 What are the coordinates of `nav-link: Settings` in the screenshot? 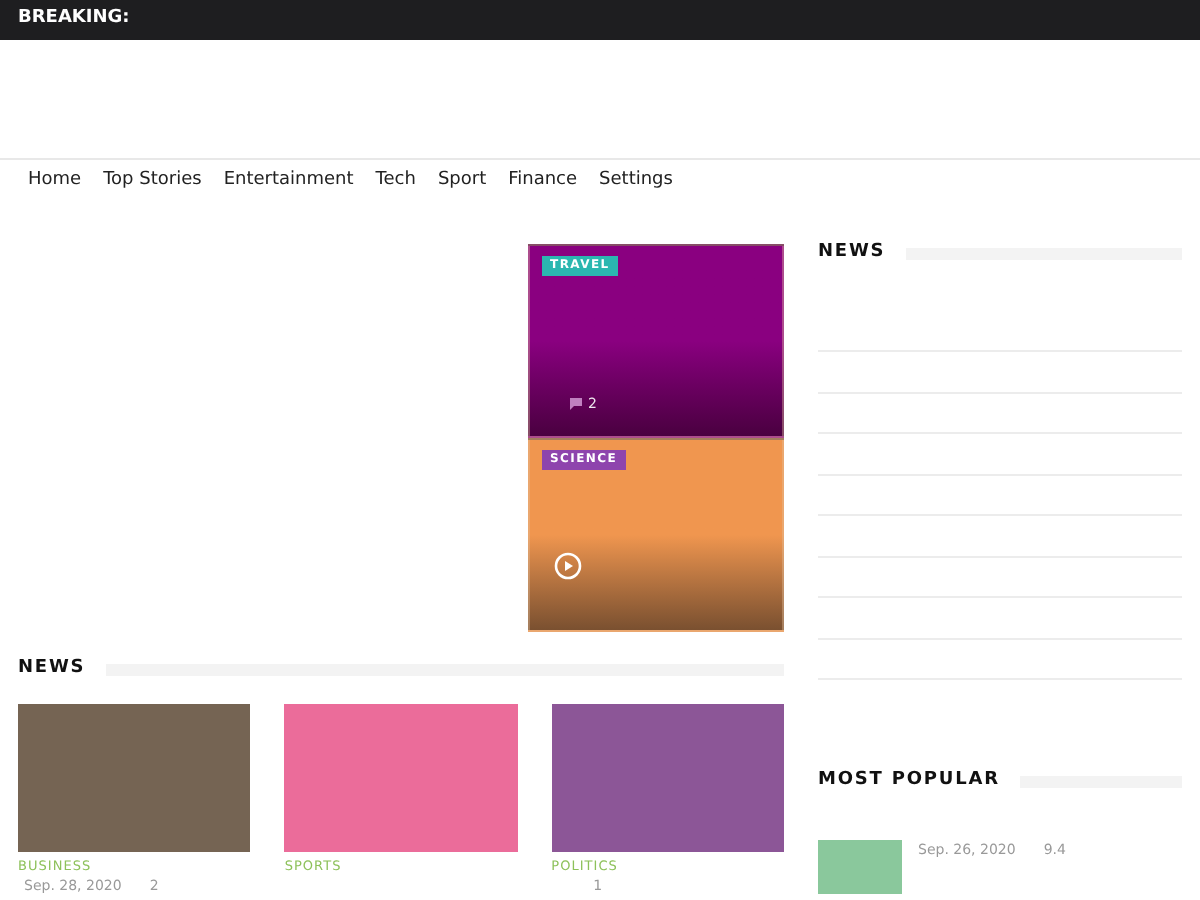 It's located at (636, 182).